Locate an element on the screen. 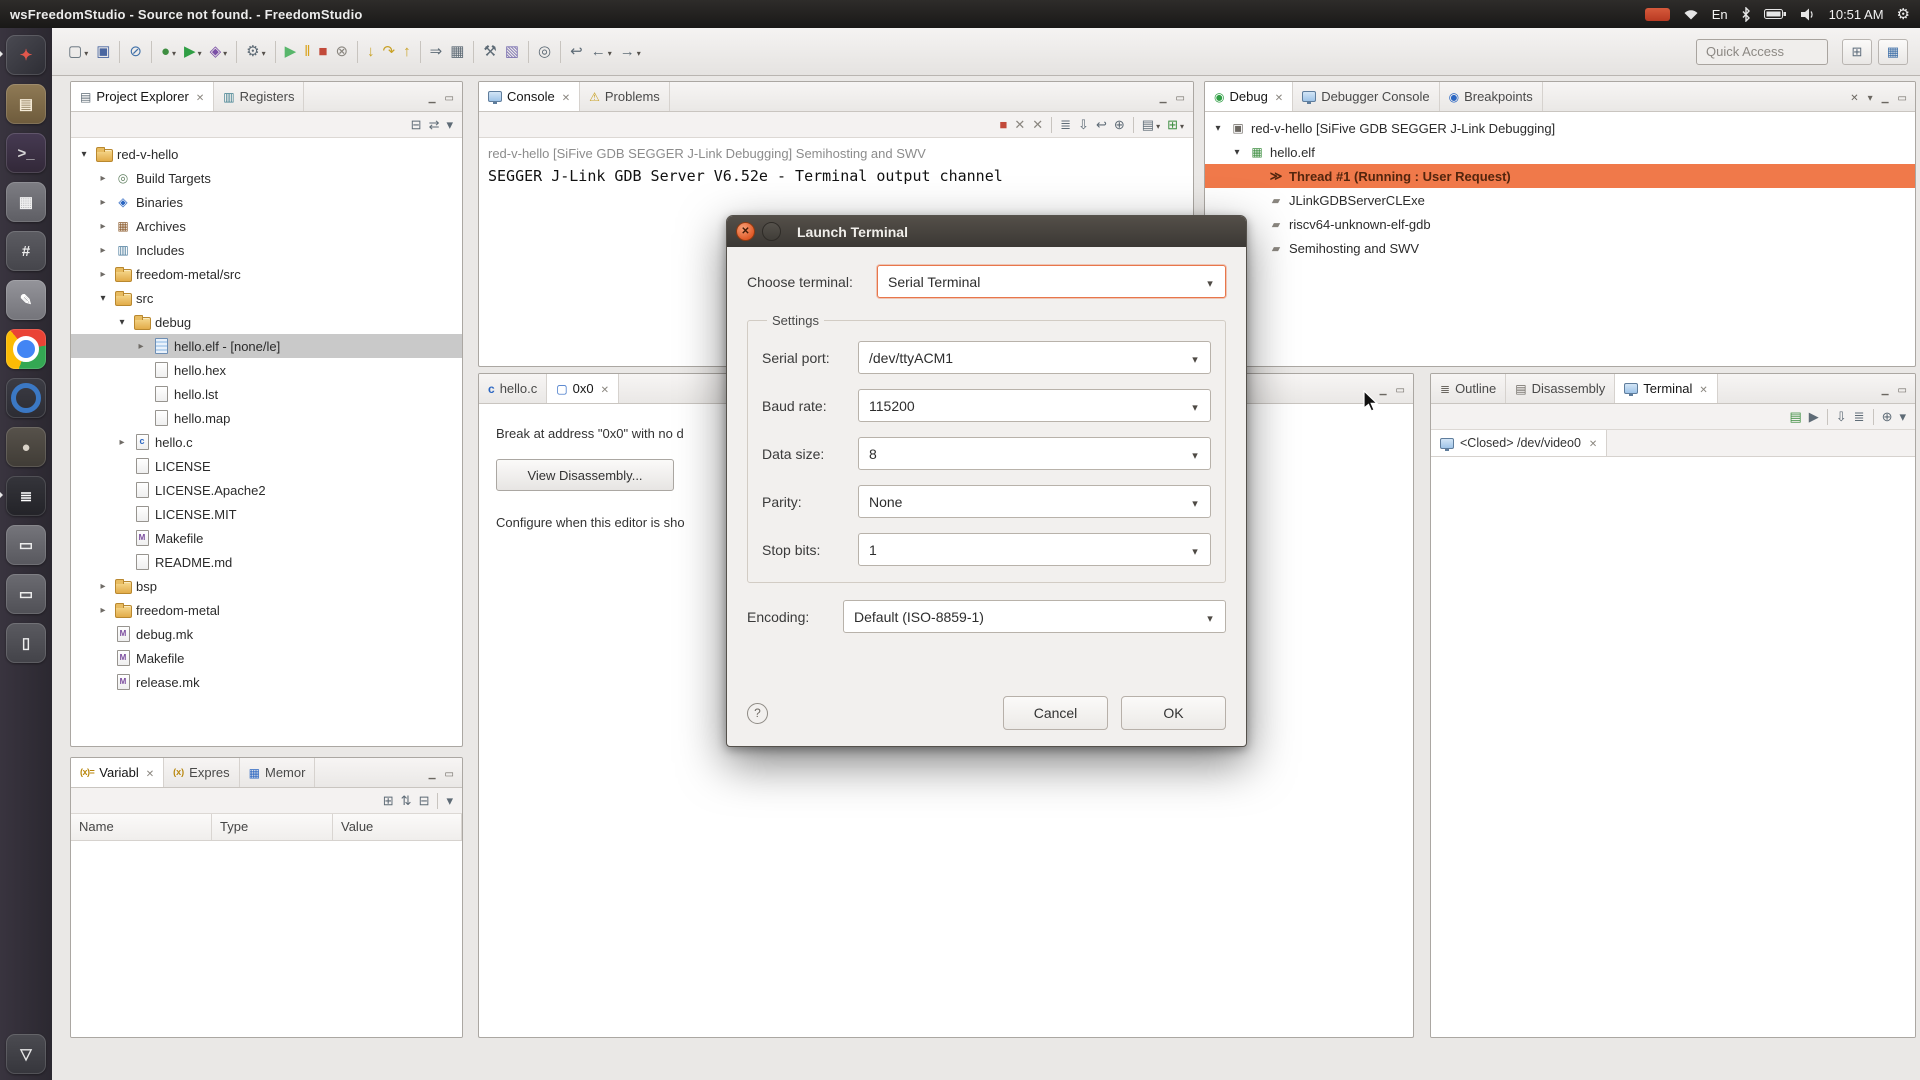 Image resolution: width=1920 pixels, height=1080 pixels. tree-item: Semihosting and SWV is located at coordinates (1560, 248).